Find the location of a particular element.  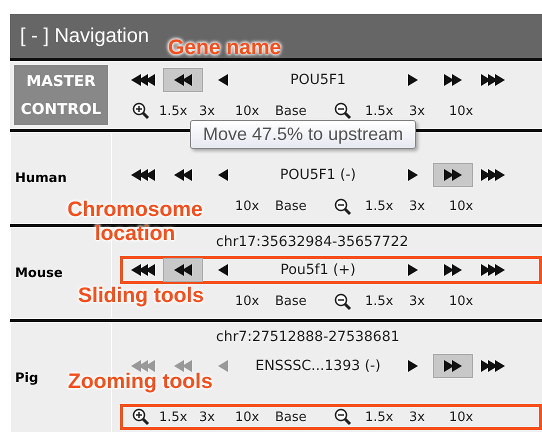

annotation-label: Zooming tools is located at coordinates (140, 382).